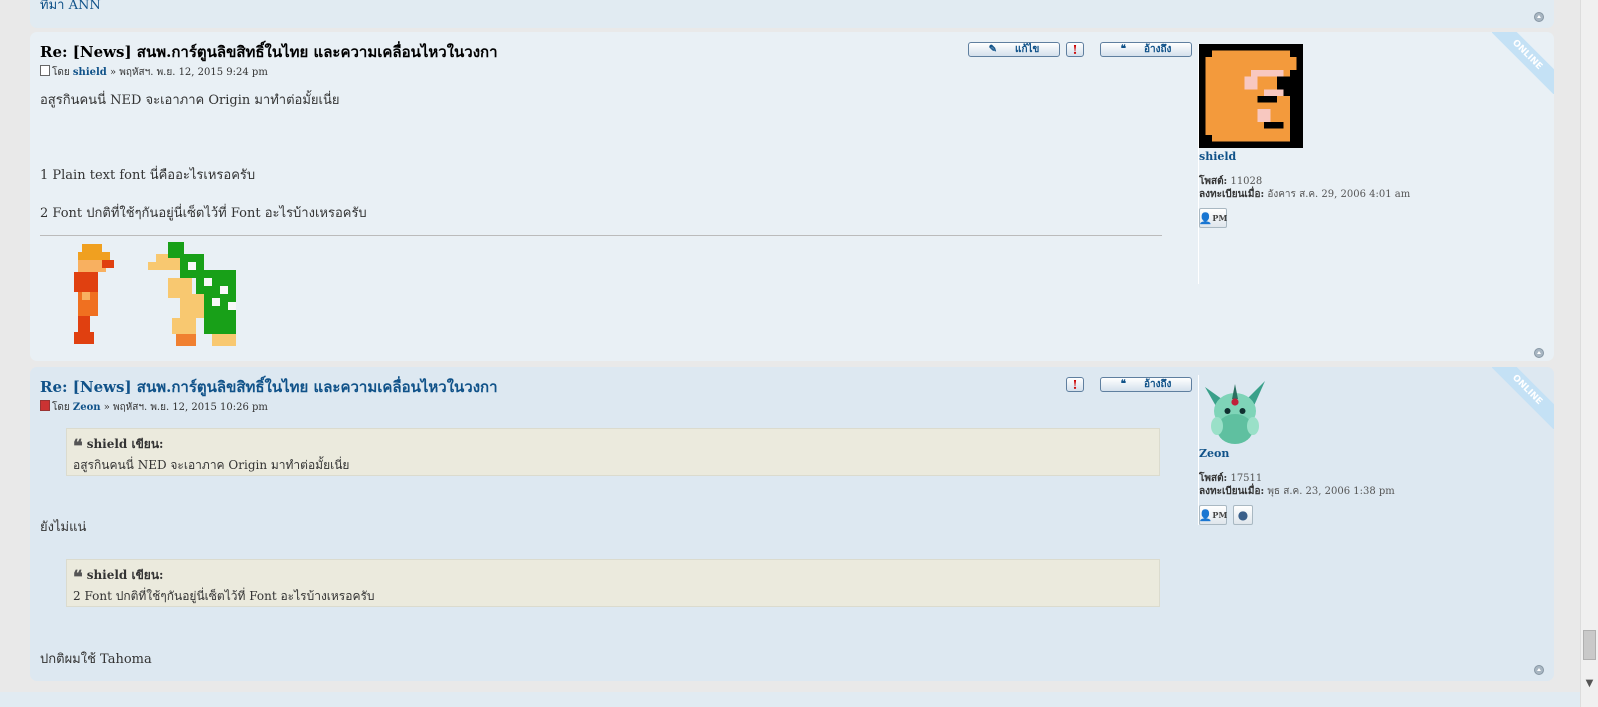  I want to click on signature-divider, so click(601, 235).